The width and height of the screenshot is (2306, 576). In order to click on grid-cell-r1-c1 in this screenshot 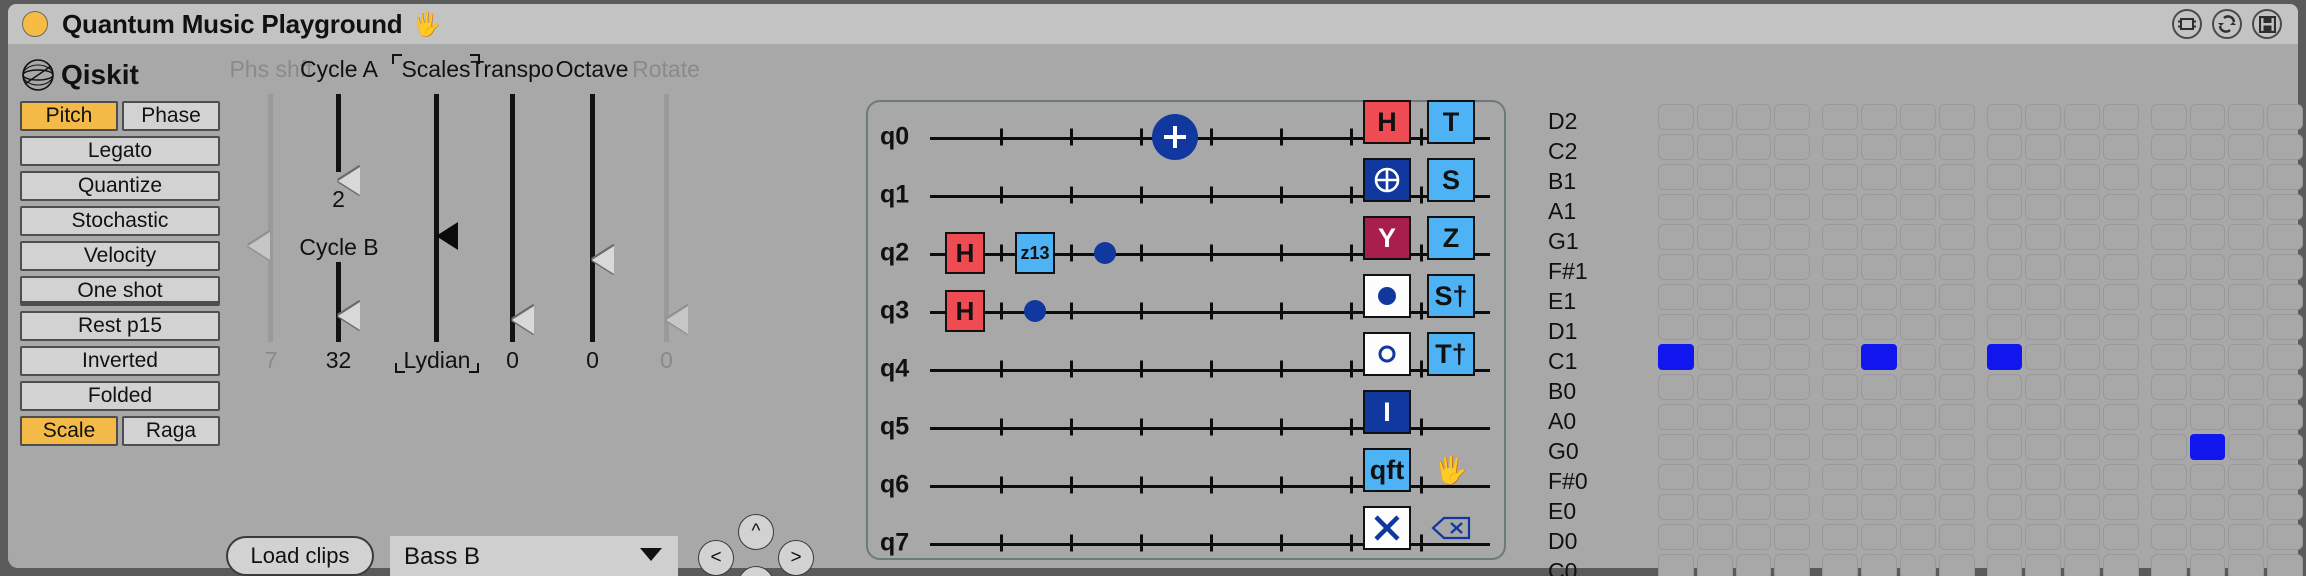, I will do `click(1714, 147)`.